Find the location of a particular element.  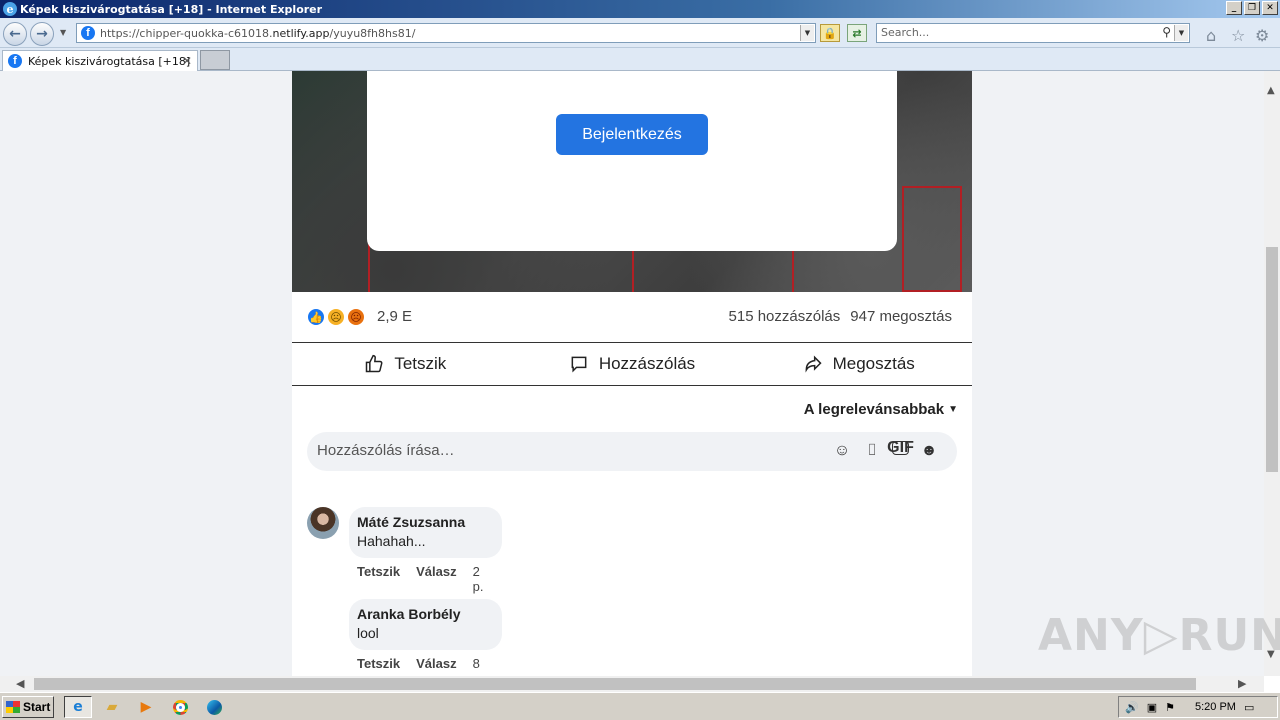

vertical-scroll-thumb is located at coordinates (1272, 359).